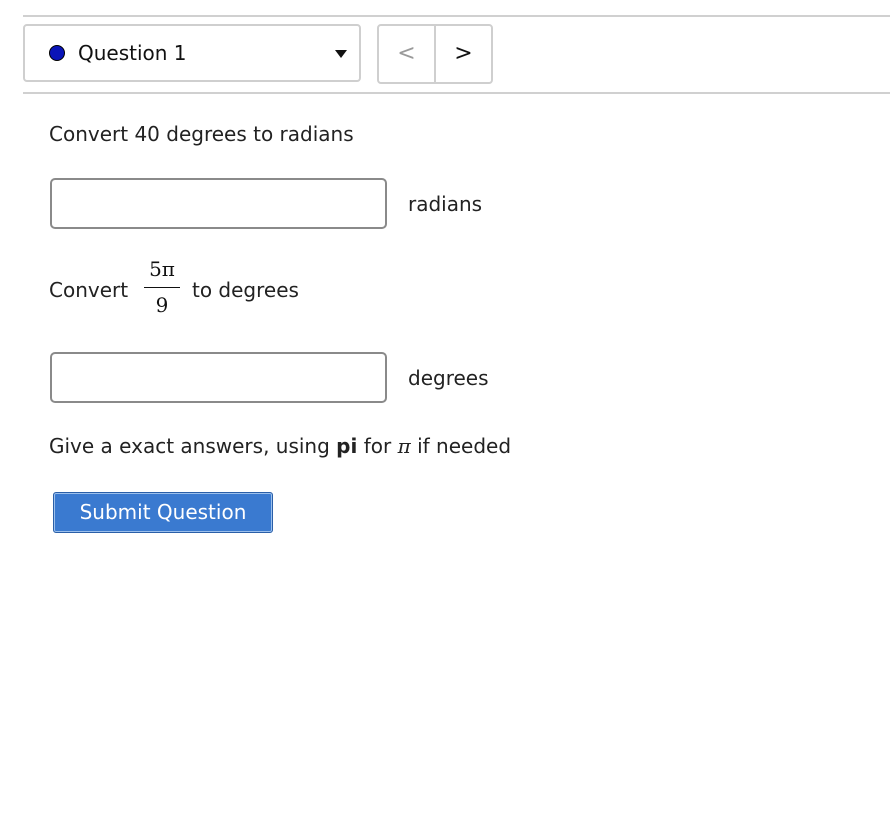 This screenshot has width=890, height=822. What do you see at coordinates (193, 446) in the screenshot?
I see `hint-text-start: Give a exact answers, using` at bounding box center [193, 446].